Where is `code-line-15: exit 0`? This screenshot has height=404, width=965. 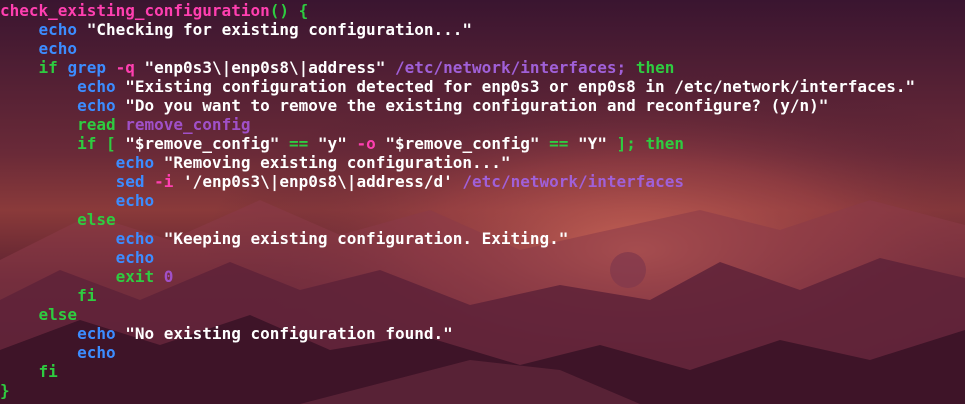
code-line-15: exit 0 is located at coordinates (144, 276).